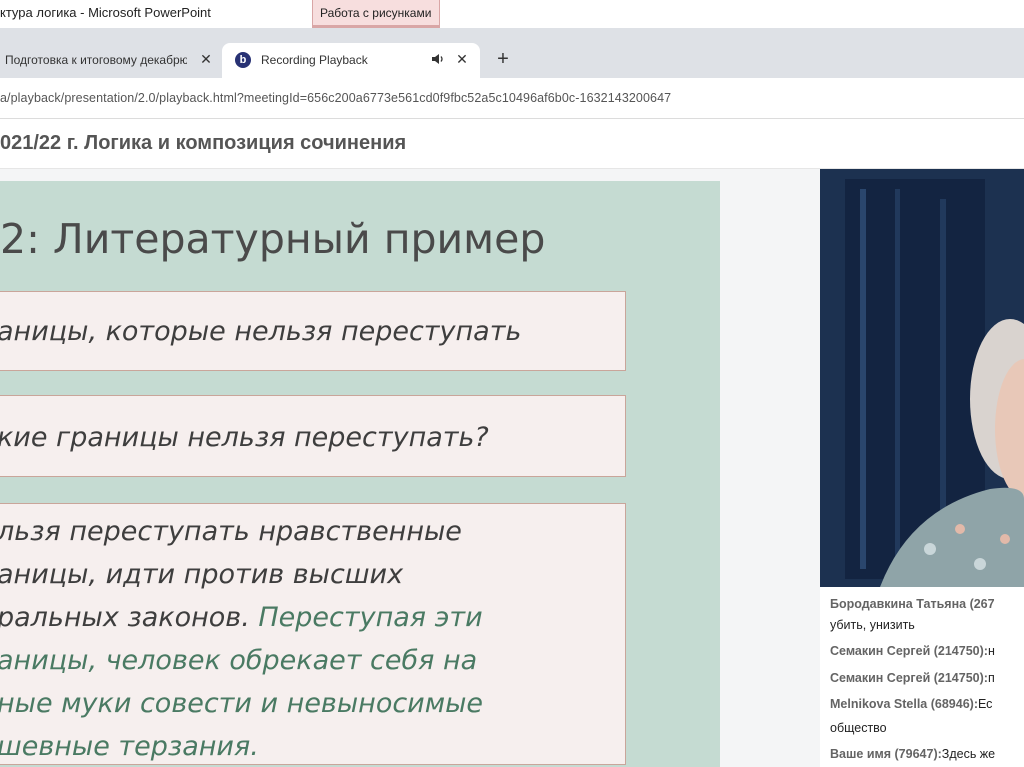 The width and height of the screenshot is (1024, 767). I want to click on chat-message: Бородавкина Татьяна (267, so click(912, 604).